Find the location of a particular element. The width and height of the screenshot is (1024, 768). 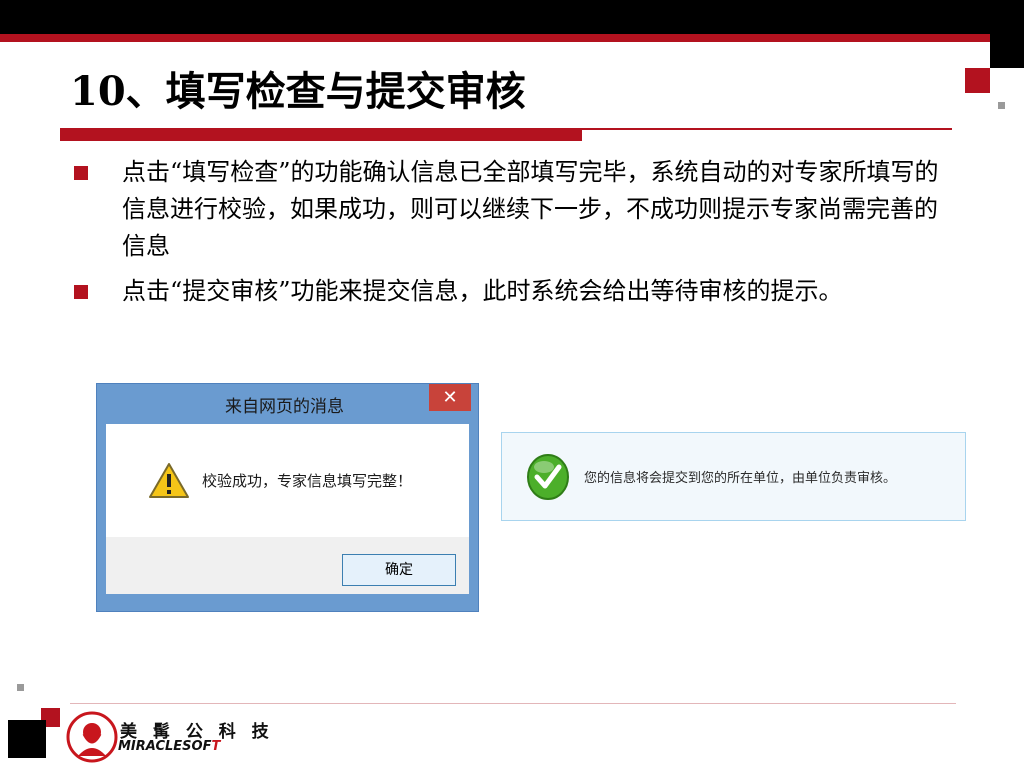

dialog-title: 来自网页的消息 is located at coordinates (284, 407).